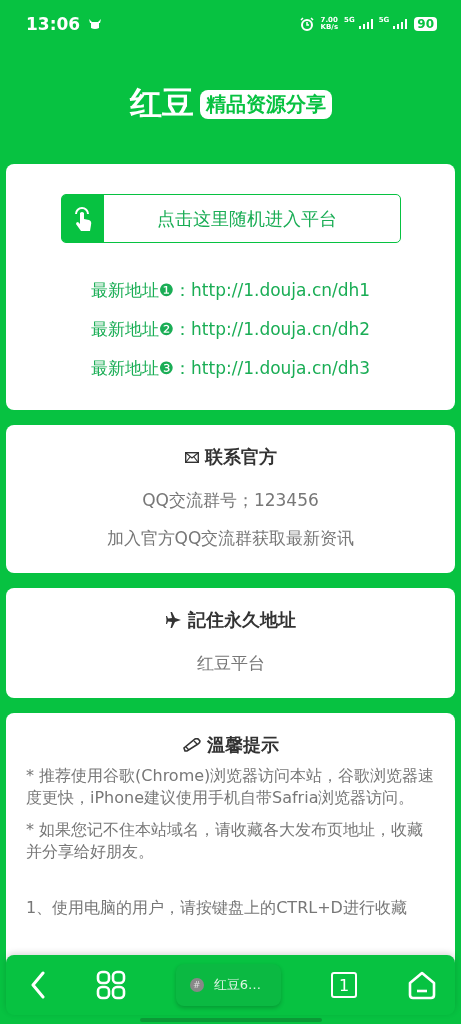 The height and width of the screenshot is (1024, 461). Describe the element at coordinates (110, 985) in the screenshot. I see `apps-button` at that location.